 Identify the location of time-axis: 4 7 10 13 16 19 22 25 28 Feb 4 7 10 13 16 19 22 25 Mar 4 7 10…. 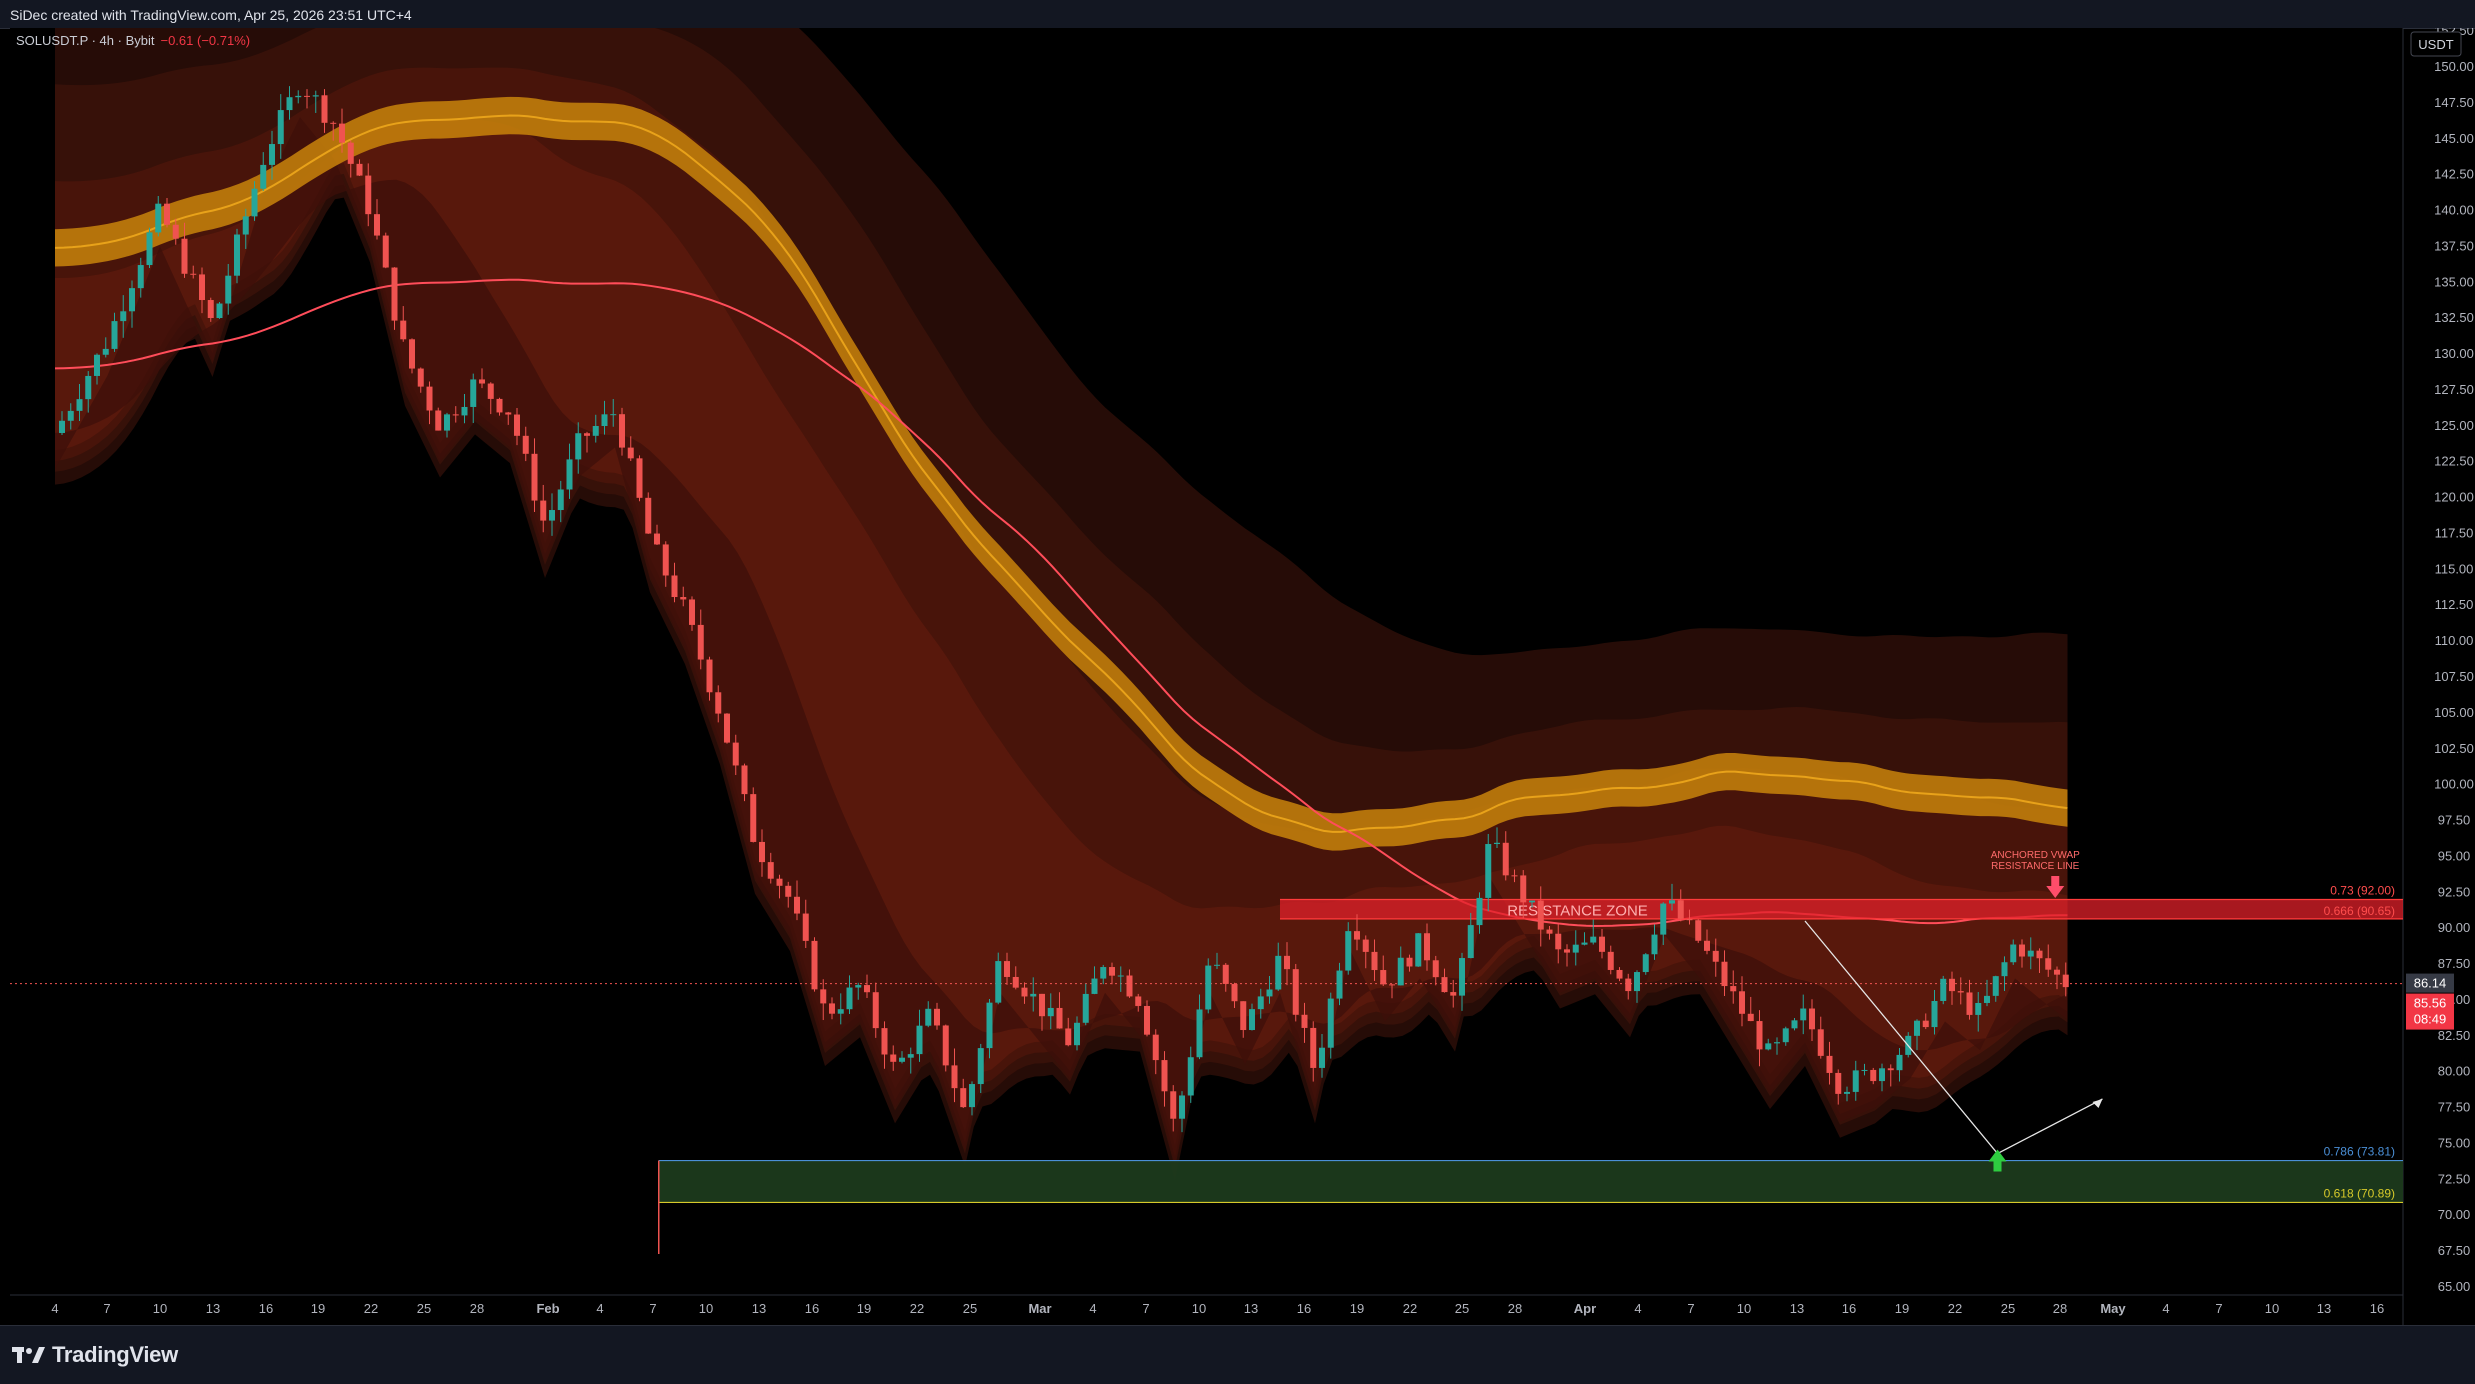
(1217, 1308).